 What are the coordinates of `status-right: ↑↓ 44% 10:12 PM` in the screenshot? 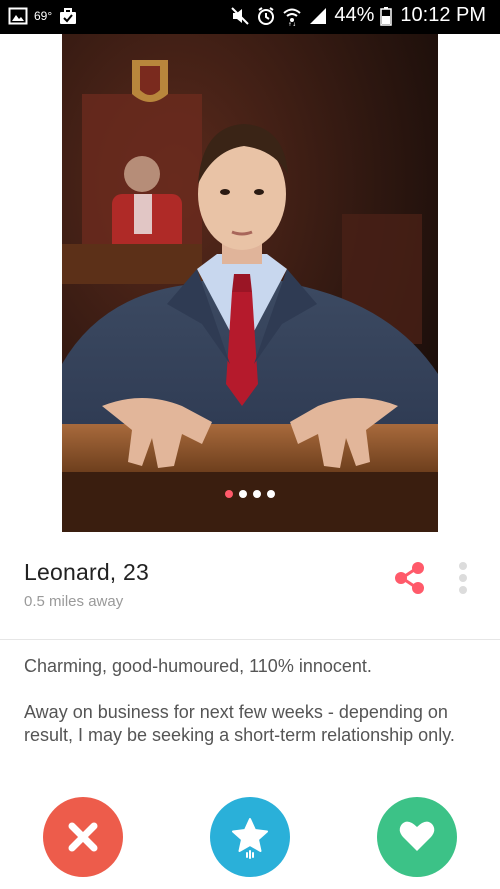 It's located at (358, 16).